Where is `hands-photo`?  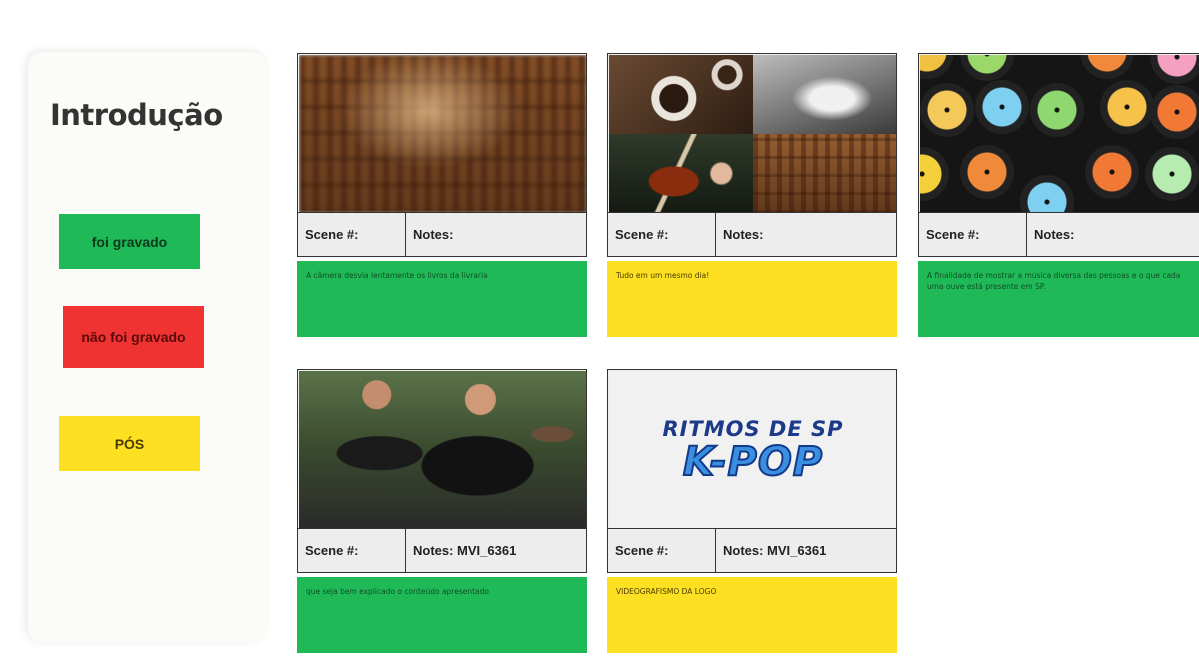 hands-photo is located at coordinates (824, 94).